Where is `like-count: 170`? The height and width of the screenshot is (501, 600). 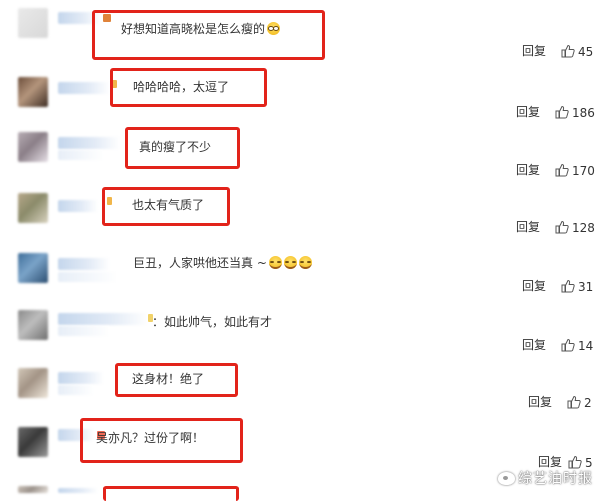 like-count: 170 is located at coordinates (583, 171).